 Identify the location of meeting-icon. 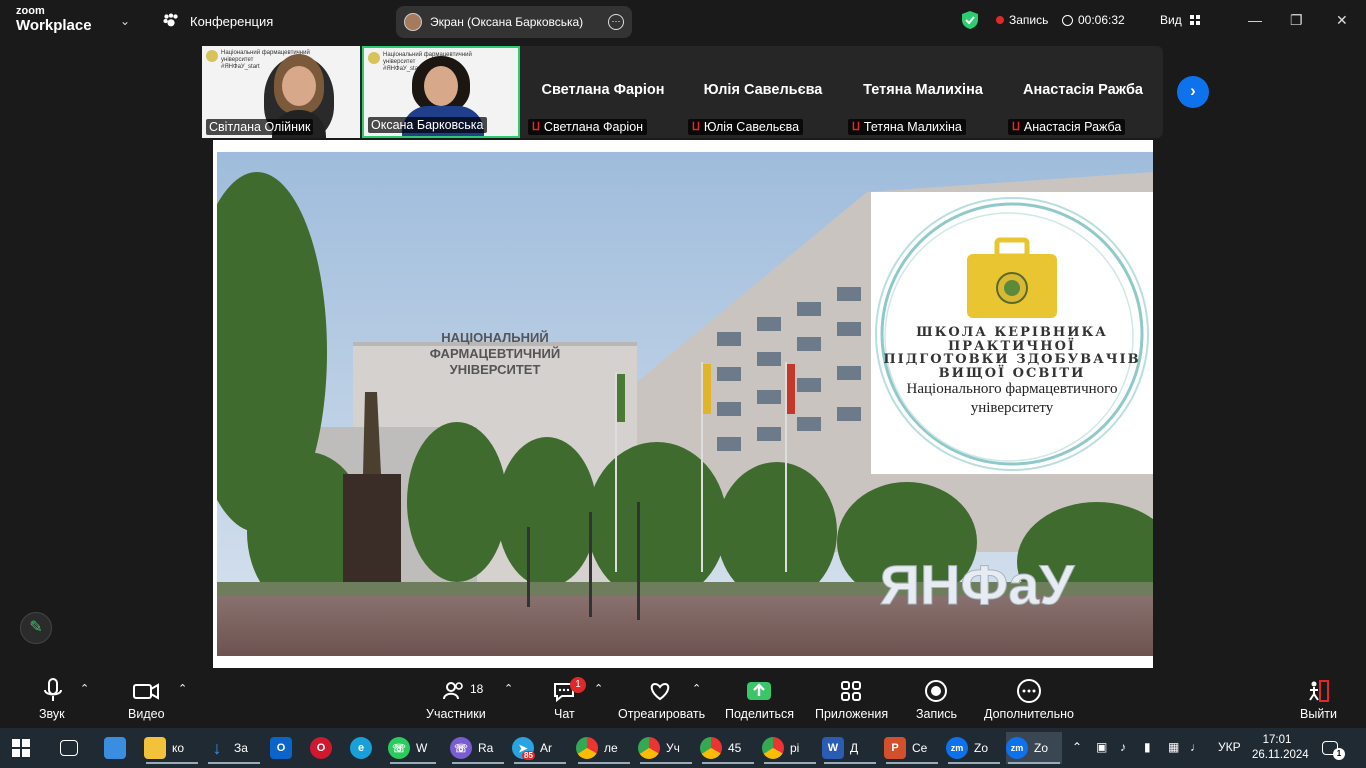
(170, 20).